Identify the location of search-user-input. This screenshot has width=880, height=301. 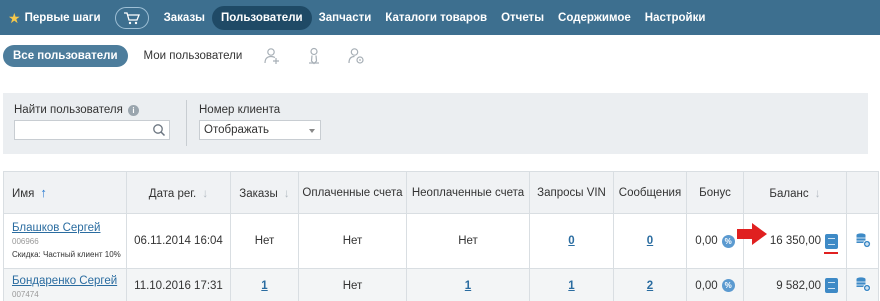
(92, 130).